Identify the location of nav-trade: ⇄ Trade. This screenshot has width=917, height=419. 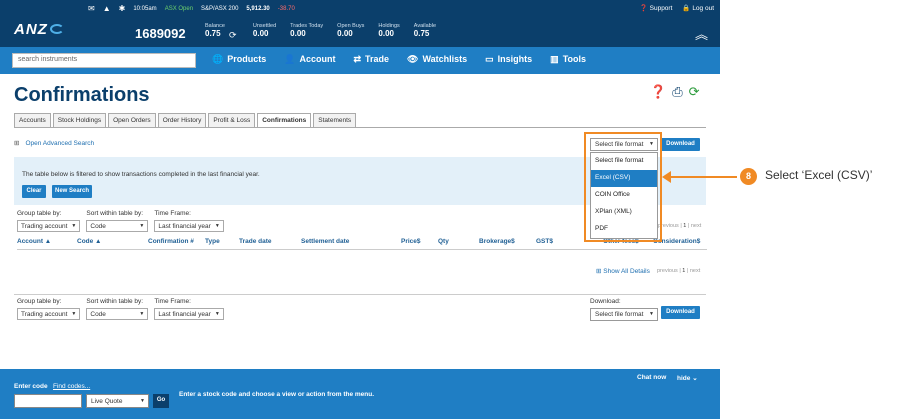
(371, 59).